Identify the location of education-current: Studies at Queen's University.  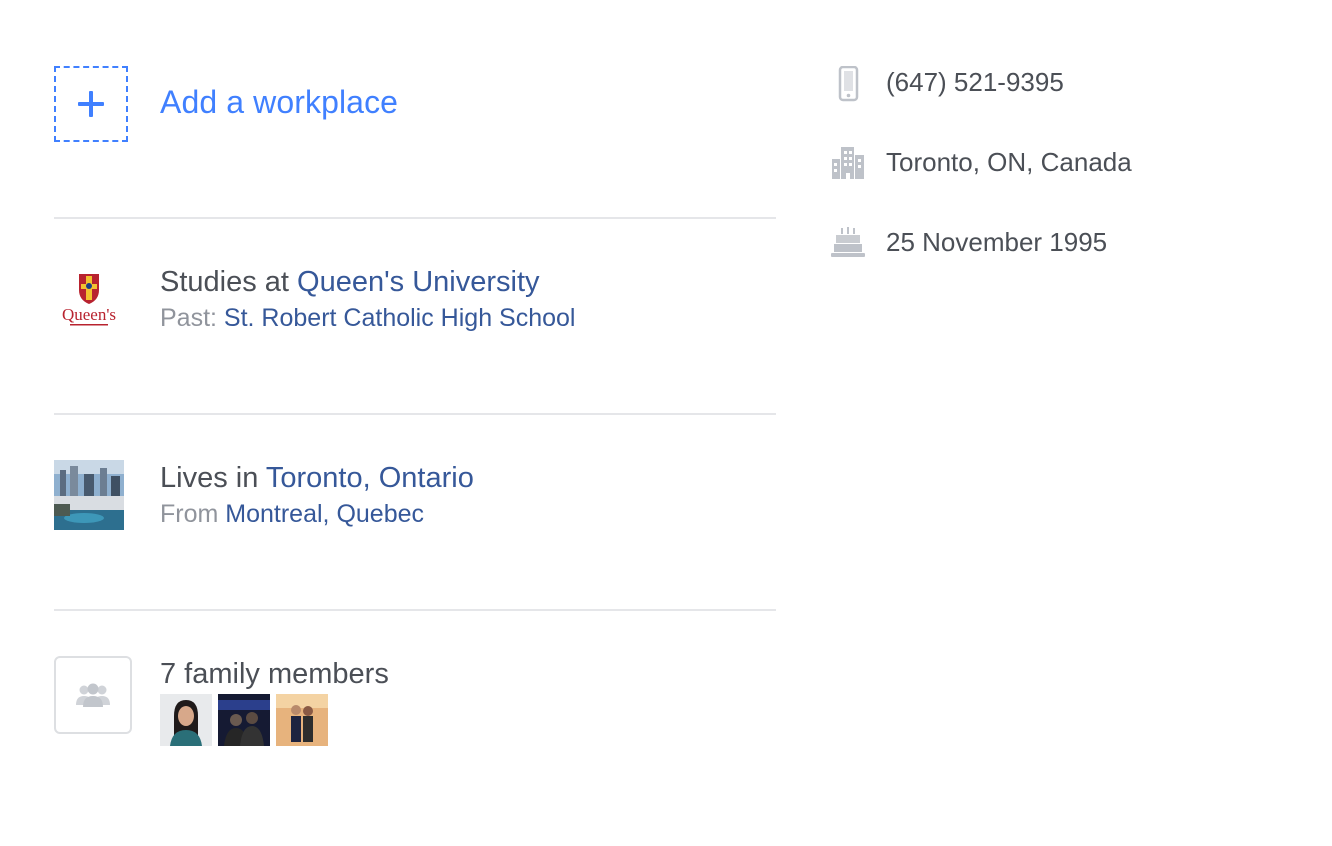
(350, 282).